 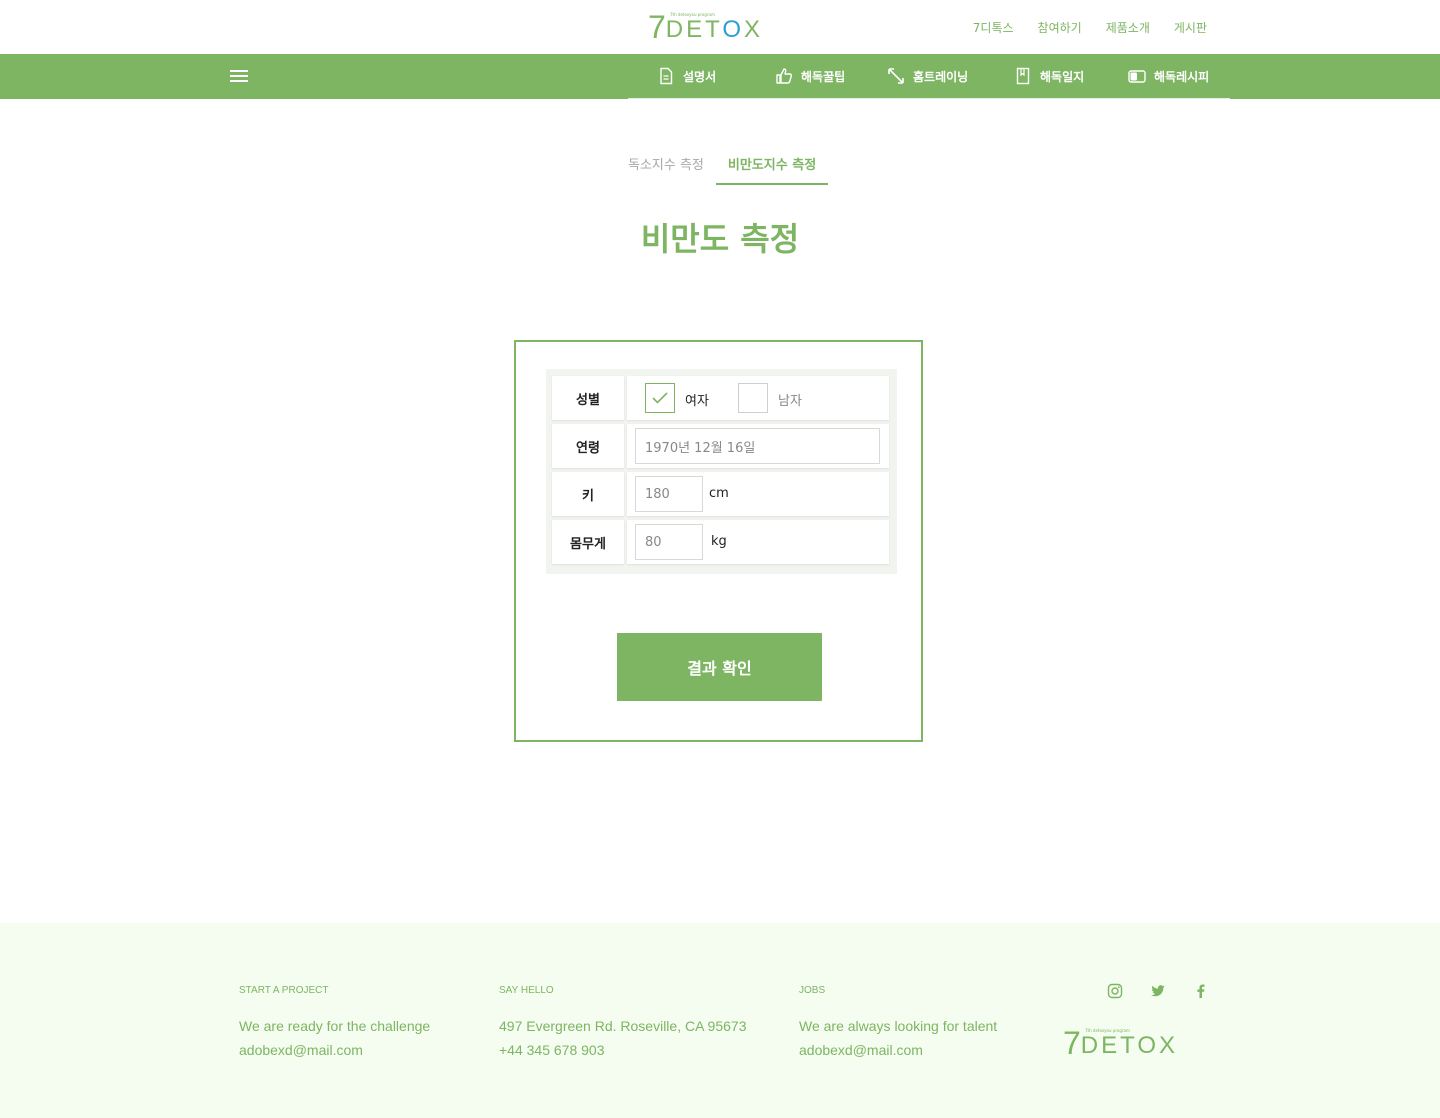 What do you see at coordinates (669, 542) in the screenshot?
I see `weight-input: 80` at bounding box center [669, 542].